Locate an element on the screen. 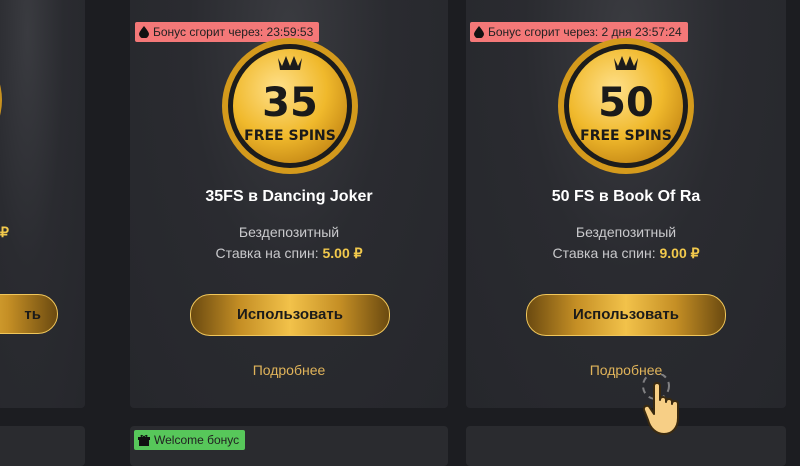  pointer-hand-icon is located at coordinates (660, 404).